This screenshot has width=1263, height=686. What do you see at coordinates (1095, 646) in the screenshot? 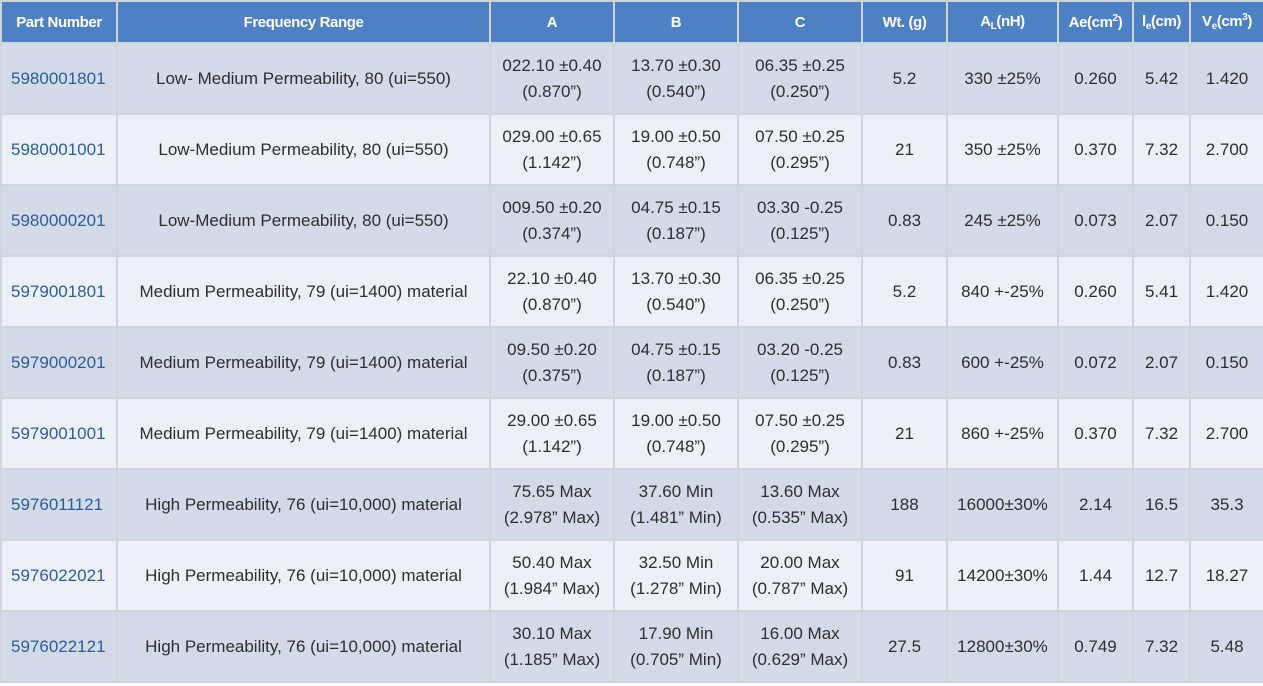
I see `ae-cell: 0.749` at bounding box center [1095, 646].